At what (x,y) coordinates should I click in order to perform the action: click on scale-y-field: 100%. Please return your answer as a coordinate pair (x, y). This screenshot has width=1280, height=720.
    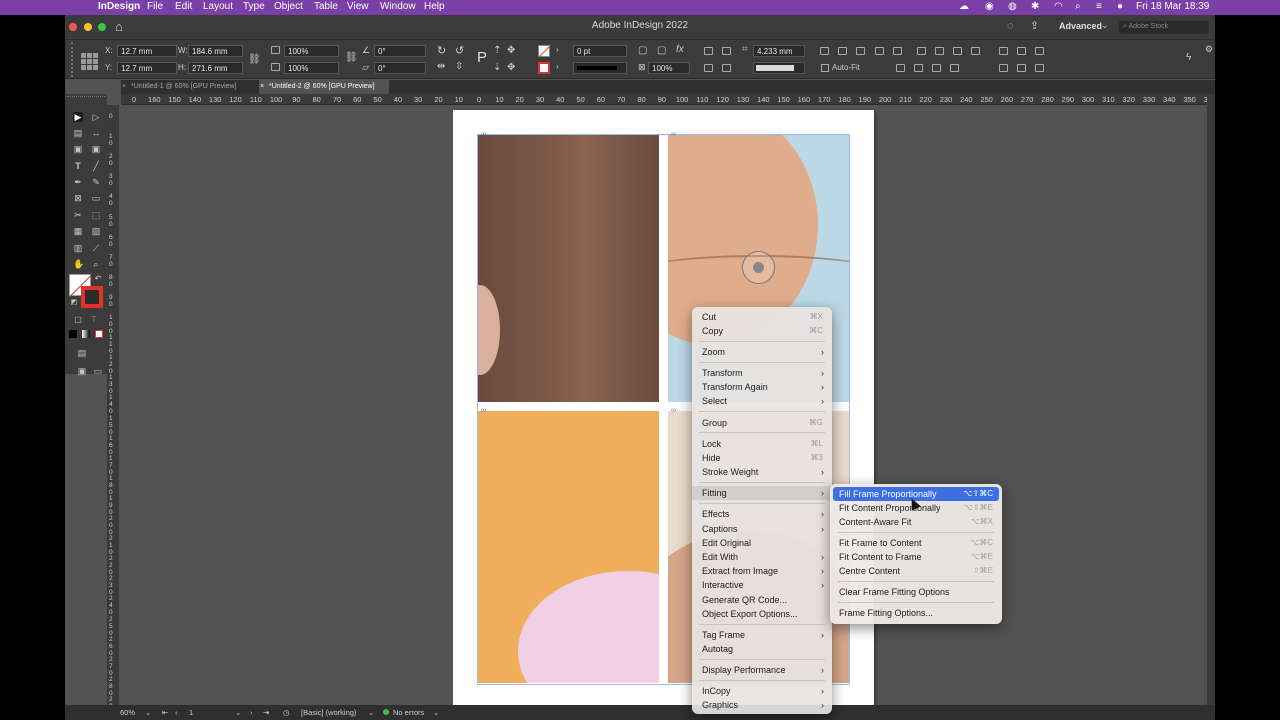
    Looking at the image, I should click on (311, 68).